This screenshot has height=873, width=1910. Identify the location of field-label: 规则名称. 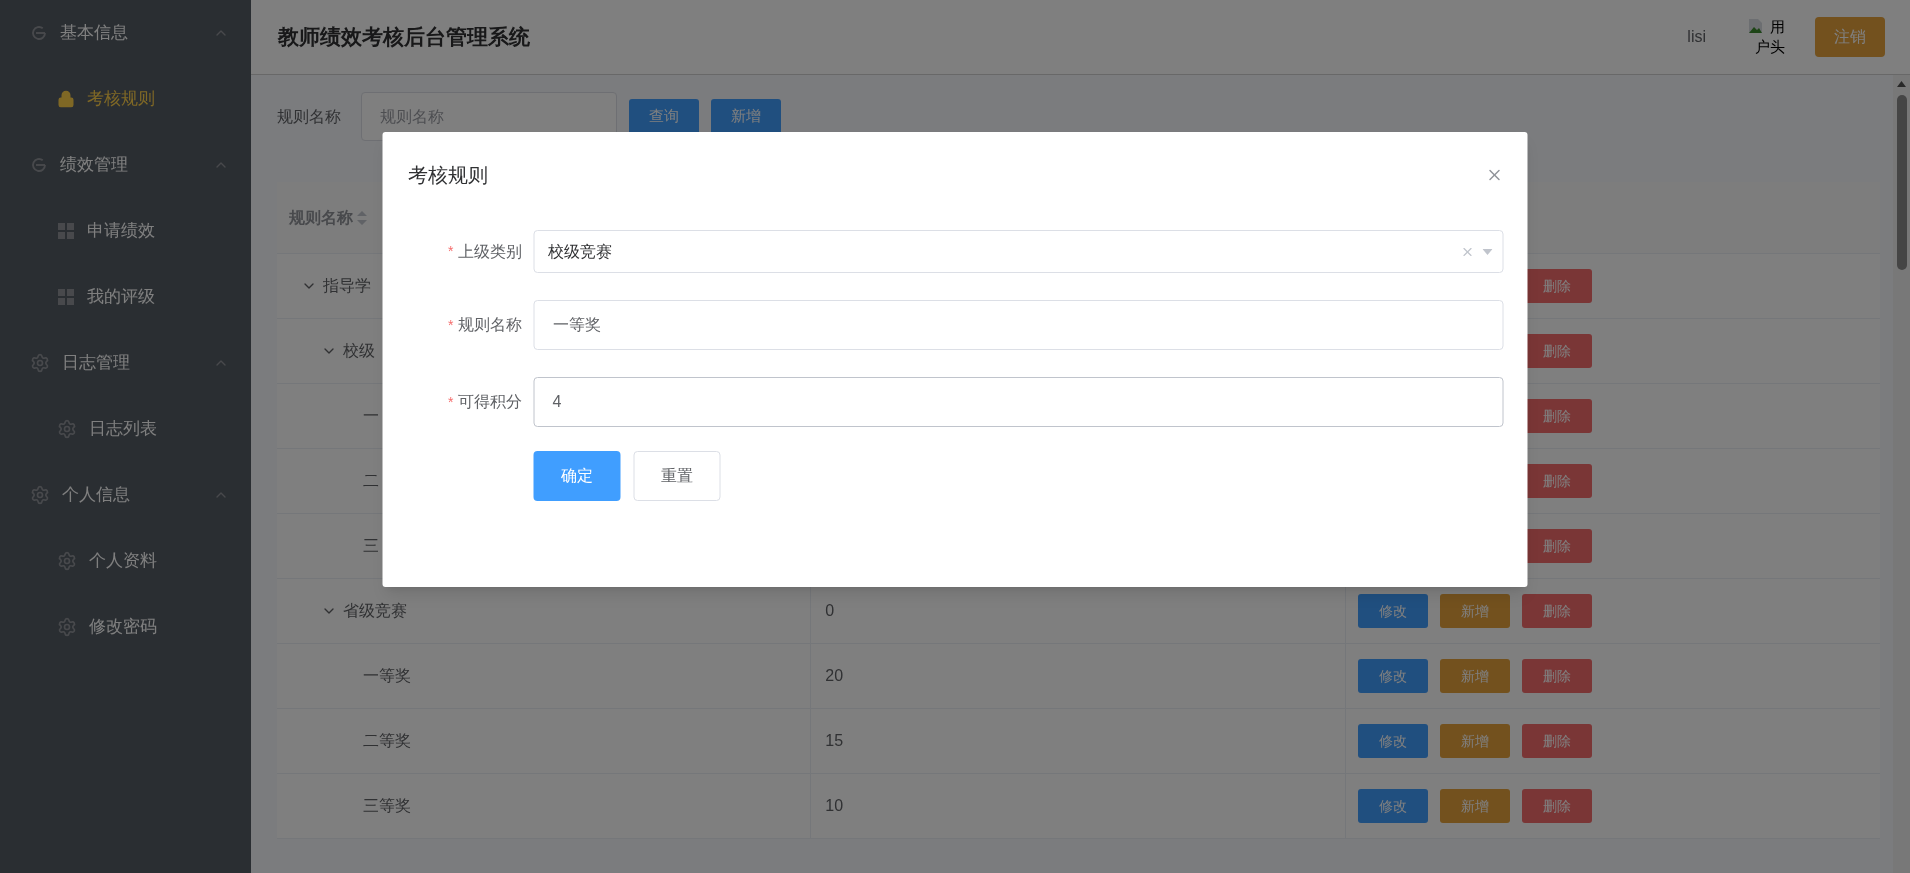
(489, 325).